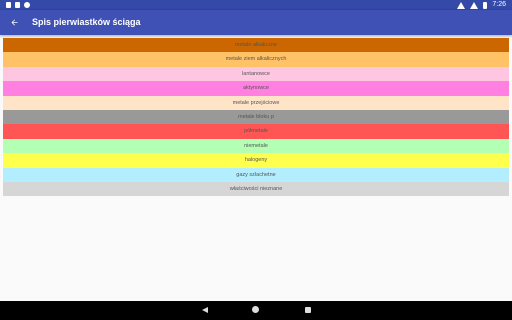  Describe the element at coordinates (256, 88) in the screenshot. I see `category-row: aktynowce` at that location.